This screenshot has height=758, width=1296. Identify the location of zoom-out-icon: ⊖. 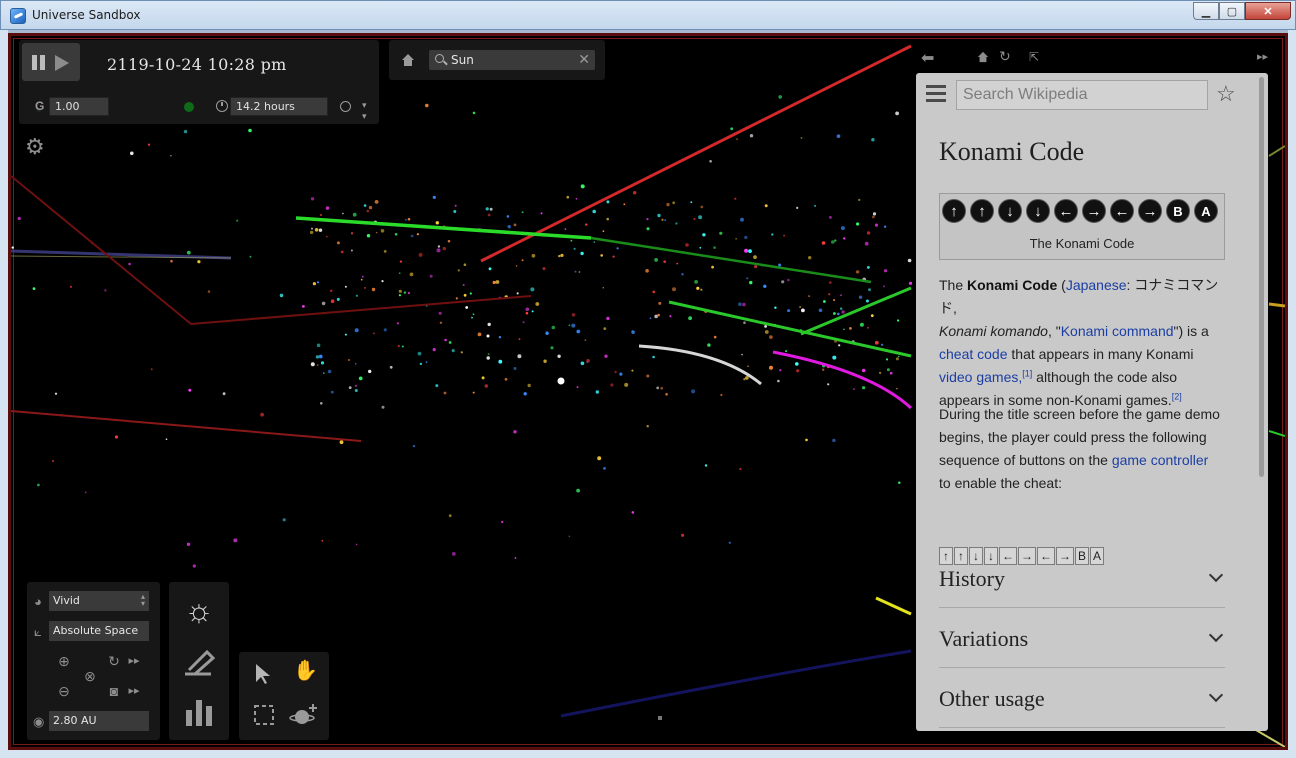
(64, 691).